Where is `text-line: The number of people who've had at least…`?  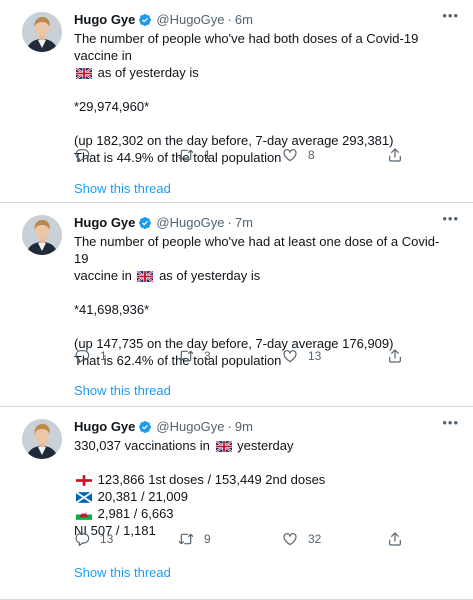 text-line: The number of people who've had at least… is located at coordinates (257, 250).